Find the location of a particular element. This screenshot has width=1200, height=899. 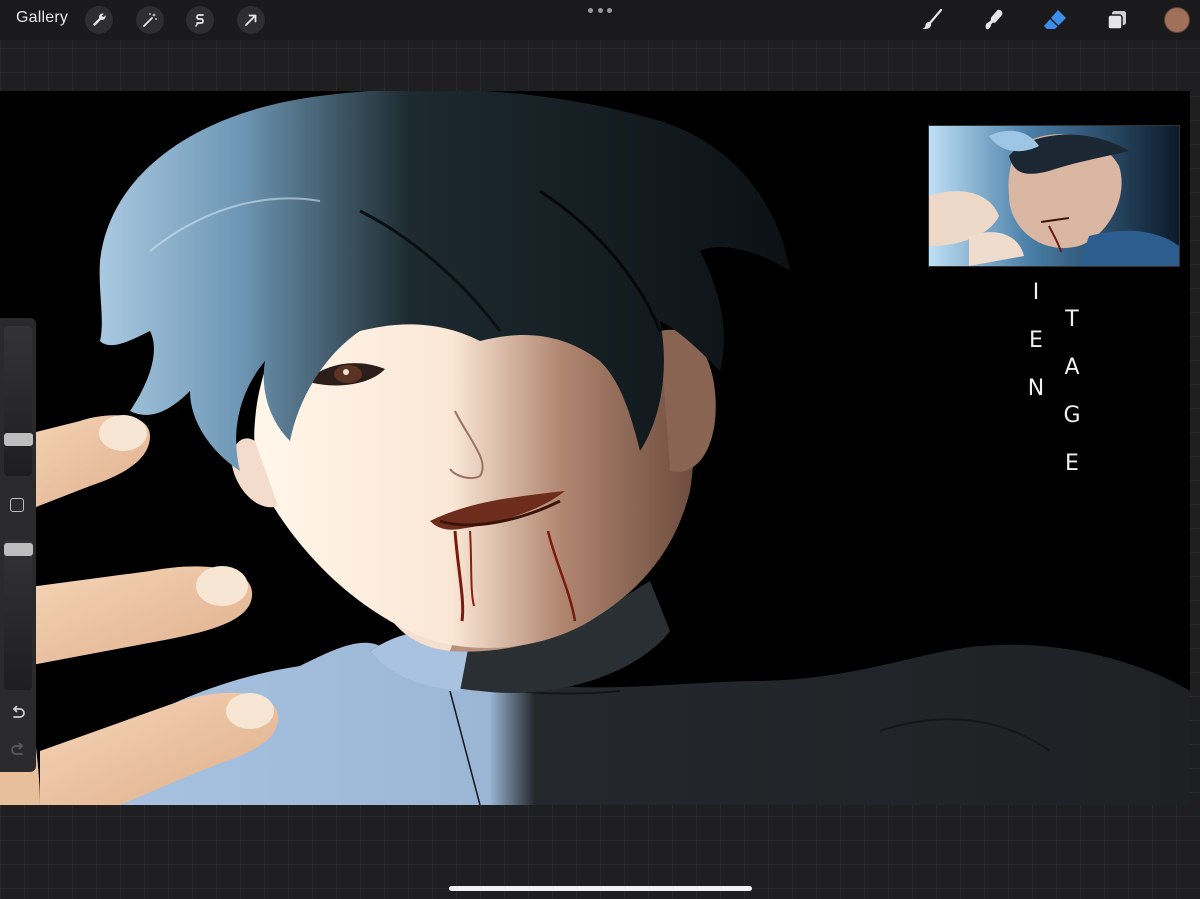

paint-tool-button is located at coordinates (932, 20).